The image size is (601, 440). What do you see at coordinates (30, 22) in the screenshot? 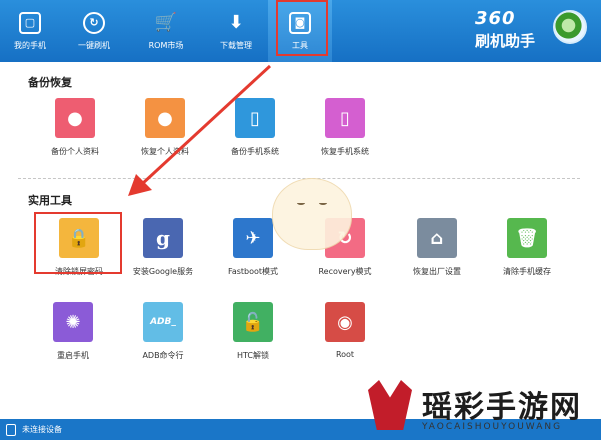
I see `phone-icon: ▢` at bounding box center [30, 22].